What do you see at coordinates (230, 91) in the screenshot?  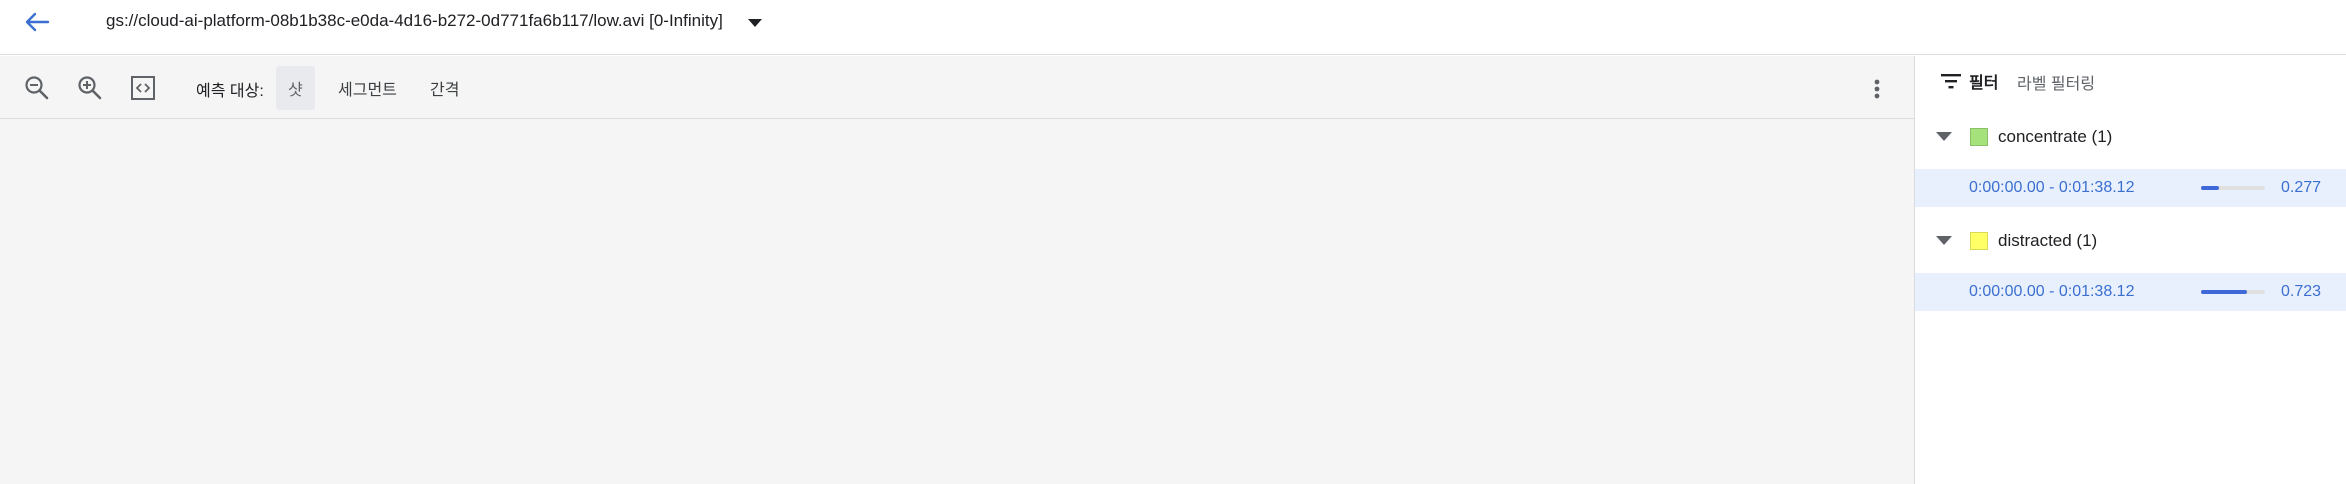 I see `predict-target-label: 예측 대상:` at bounding box center [230, 91].